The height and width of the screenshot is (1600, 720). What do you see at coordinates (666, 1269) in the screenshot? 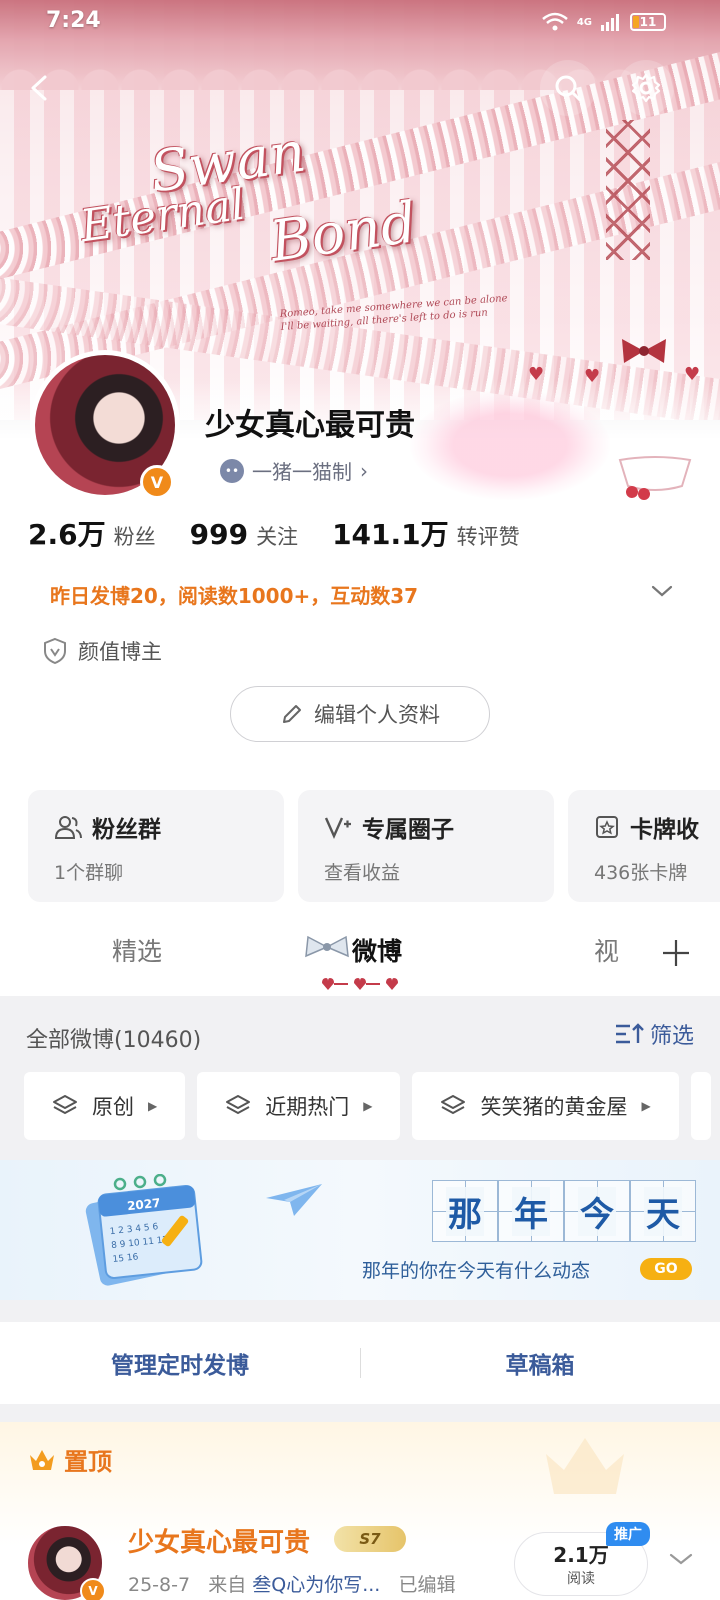
I see `go-button: GO` at bounding box center [666, 1269].